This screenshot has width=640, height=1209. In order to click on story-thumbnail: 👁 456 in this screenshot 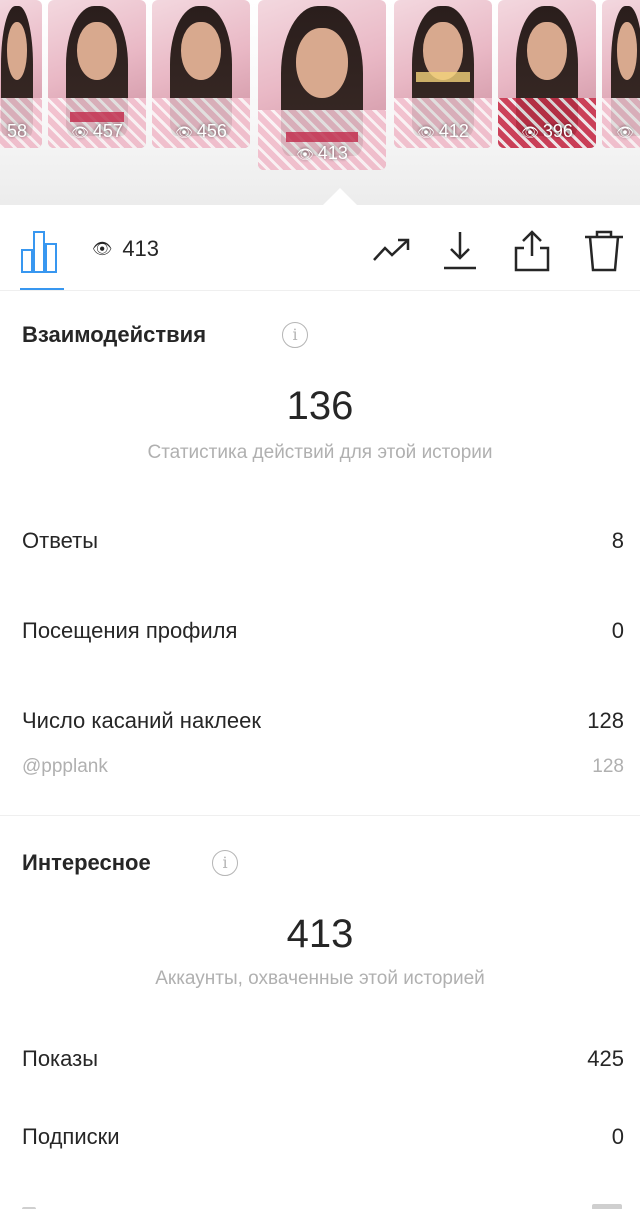, I will do `click(201, 74)`.